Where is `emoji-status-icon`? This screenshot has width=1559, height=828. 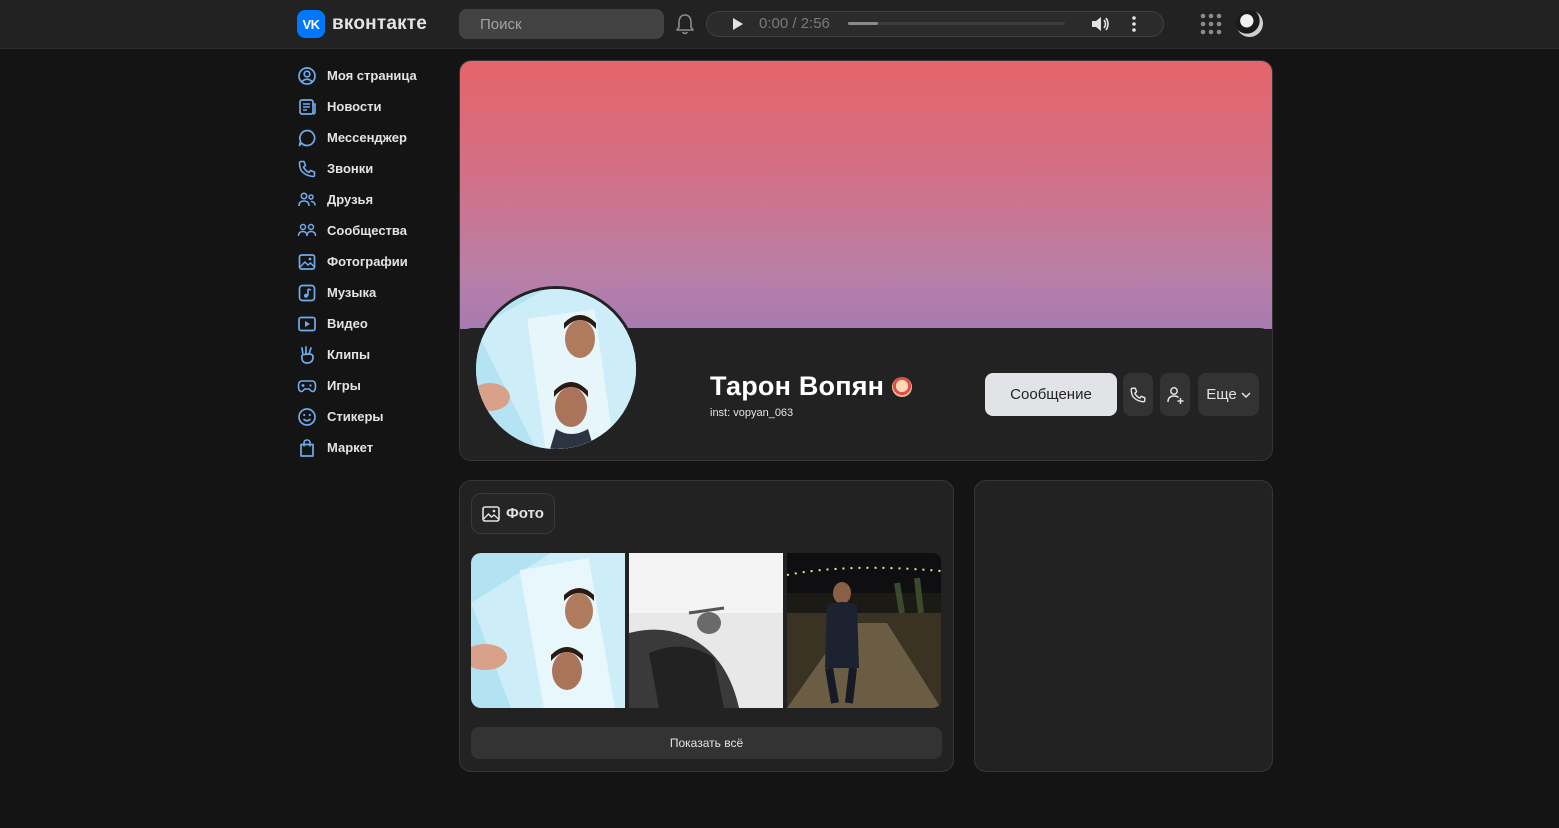
emoji-status-icon is located at coordinates (902, 386).